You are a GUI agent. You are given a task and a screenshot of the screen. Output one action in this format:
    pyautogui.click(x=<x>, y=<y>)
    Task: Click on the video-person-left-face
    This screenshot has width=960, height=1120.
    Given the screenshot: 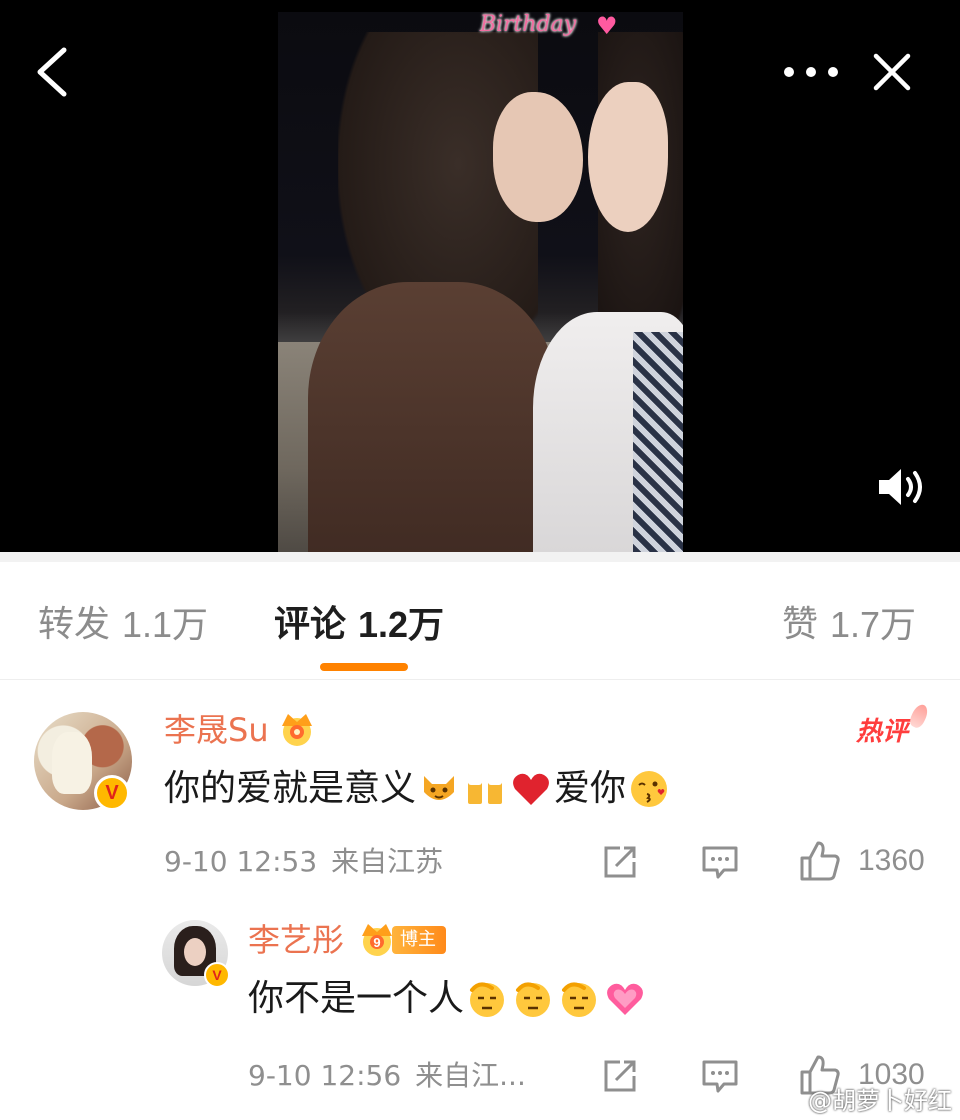 What is the action you would take?
    pyautogui.click(x=538, y=157)
    